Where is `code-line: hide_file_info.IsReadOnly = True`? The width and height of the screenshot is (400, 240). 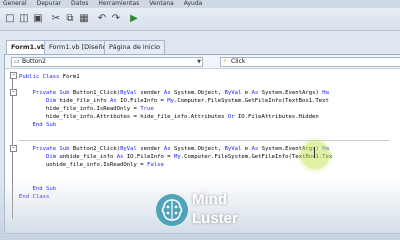
code-line: hide_file_info.IsReadOnly = True is located at coordinates (86, 109).